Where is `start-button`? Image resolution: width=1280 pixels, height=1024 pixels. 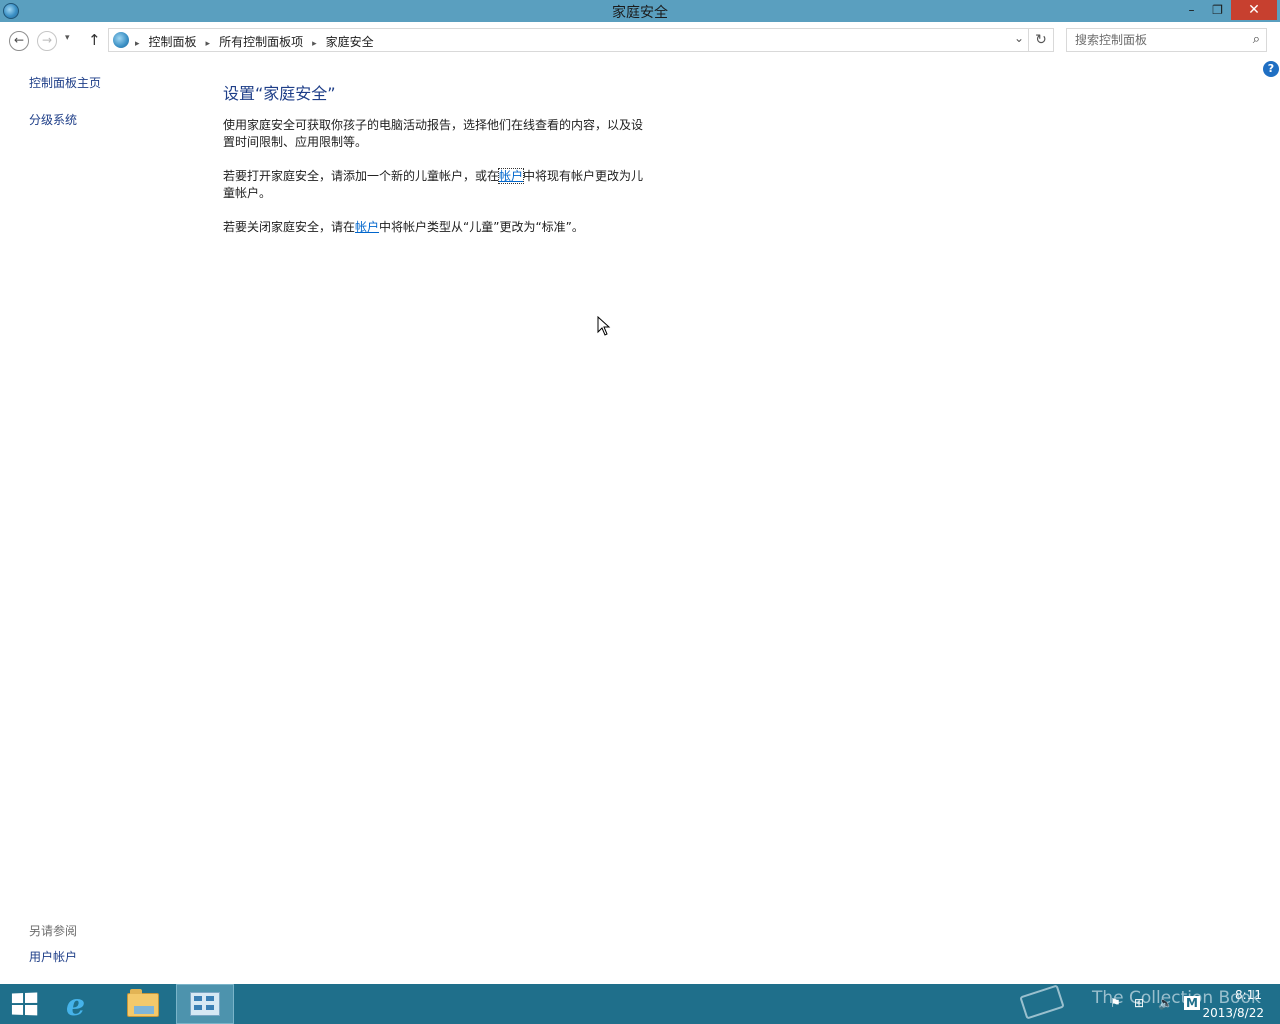 start-button is located at coordinates (29, 1004).